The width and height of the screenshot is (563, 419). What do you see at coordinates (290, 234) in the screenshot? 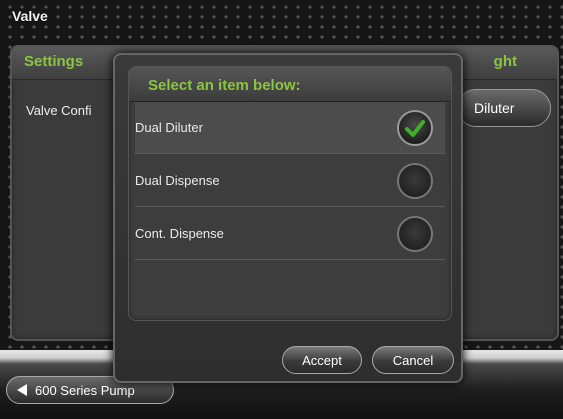
I see `option-cont-dispense: Cont. Dispense` at bounding box center [290, 234].